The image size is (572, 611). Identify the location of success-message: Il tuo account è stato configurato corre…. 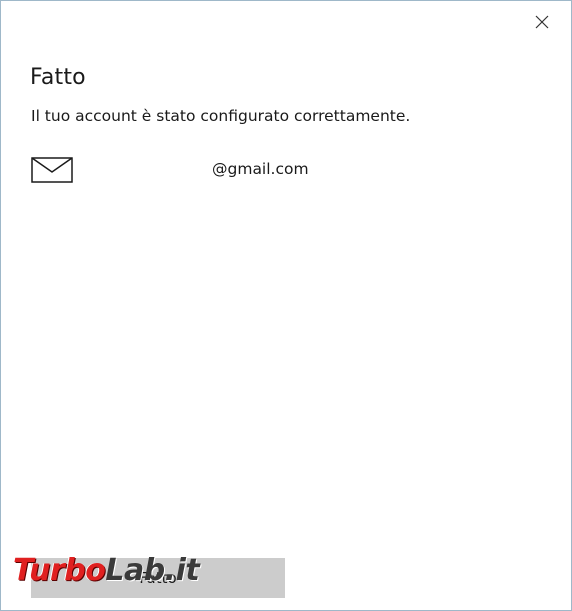
(221, 116).